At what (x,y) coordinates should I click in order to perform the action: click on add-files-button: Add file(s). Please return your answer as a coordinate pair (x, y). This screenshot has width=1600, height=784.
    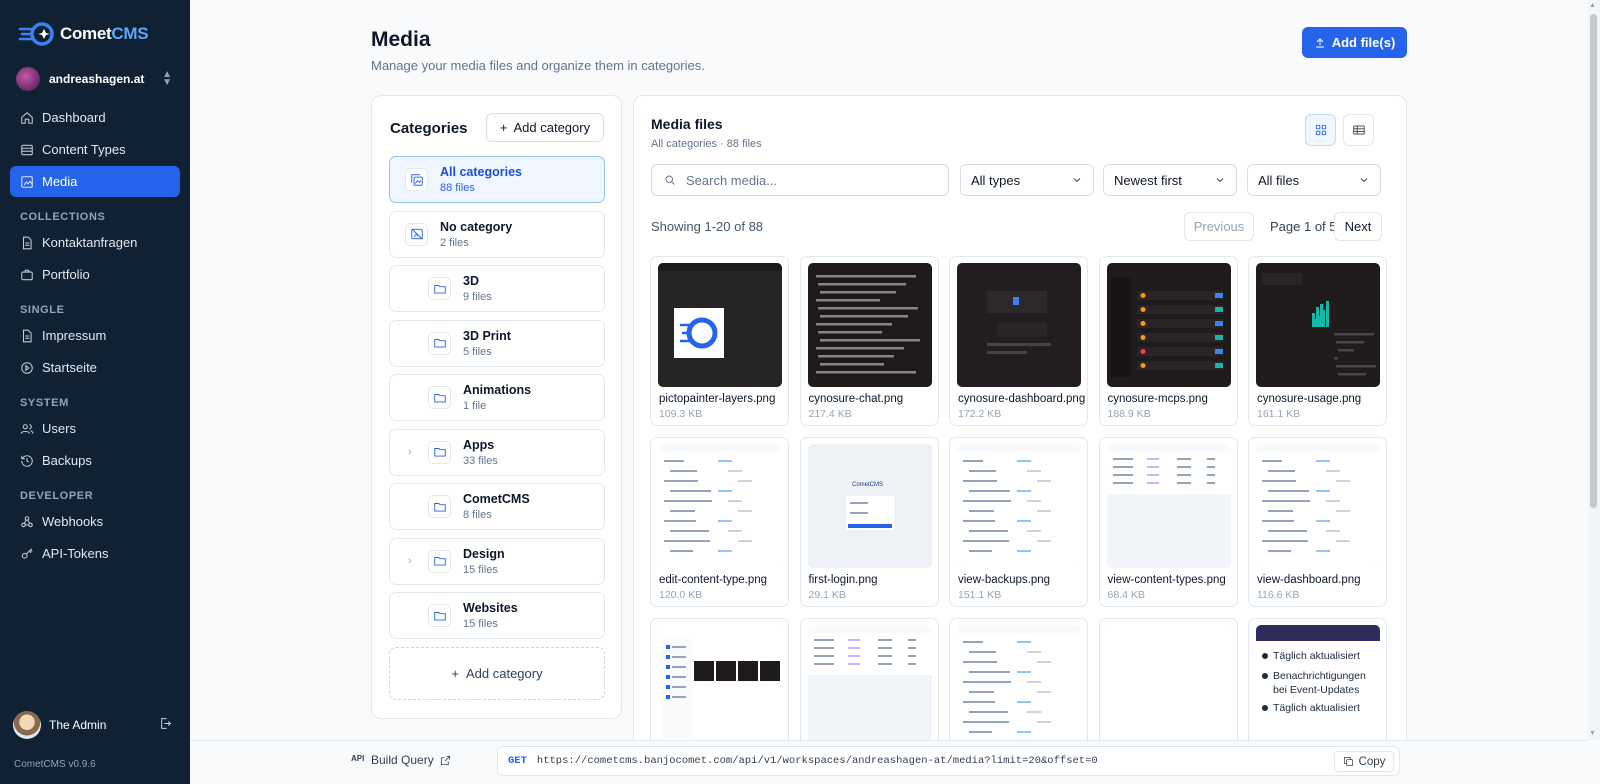
    Looking at the image, I should click on (1354, 42).